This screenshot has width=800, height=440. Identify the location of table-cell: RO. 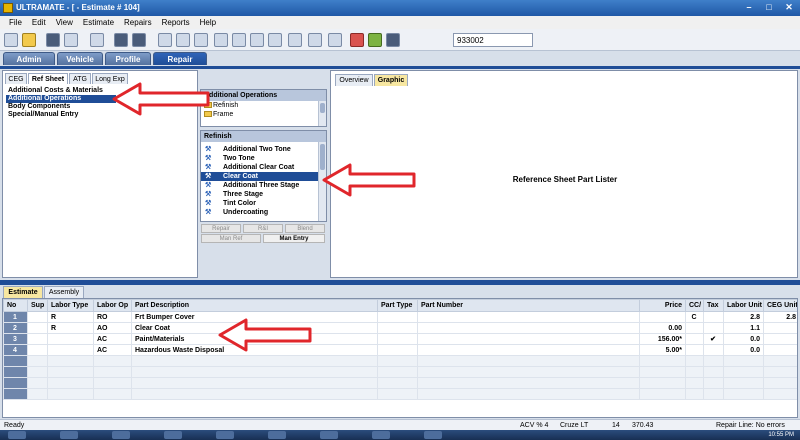
(112, 317).